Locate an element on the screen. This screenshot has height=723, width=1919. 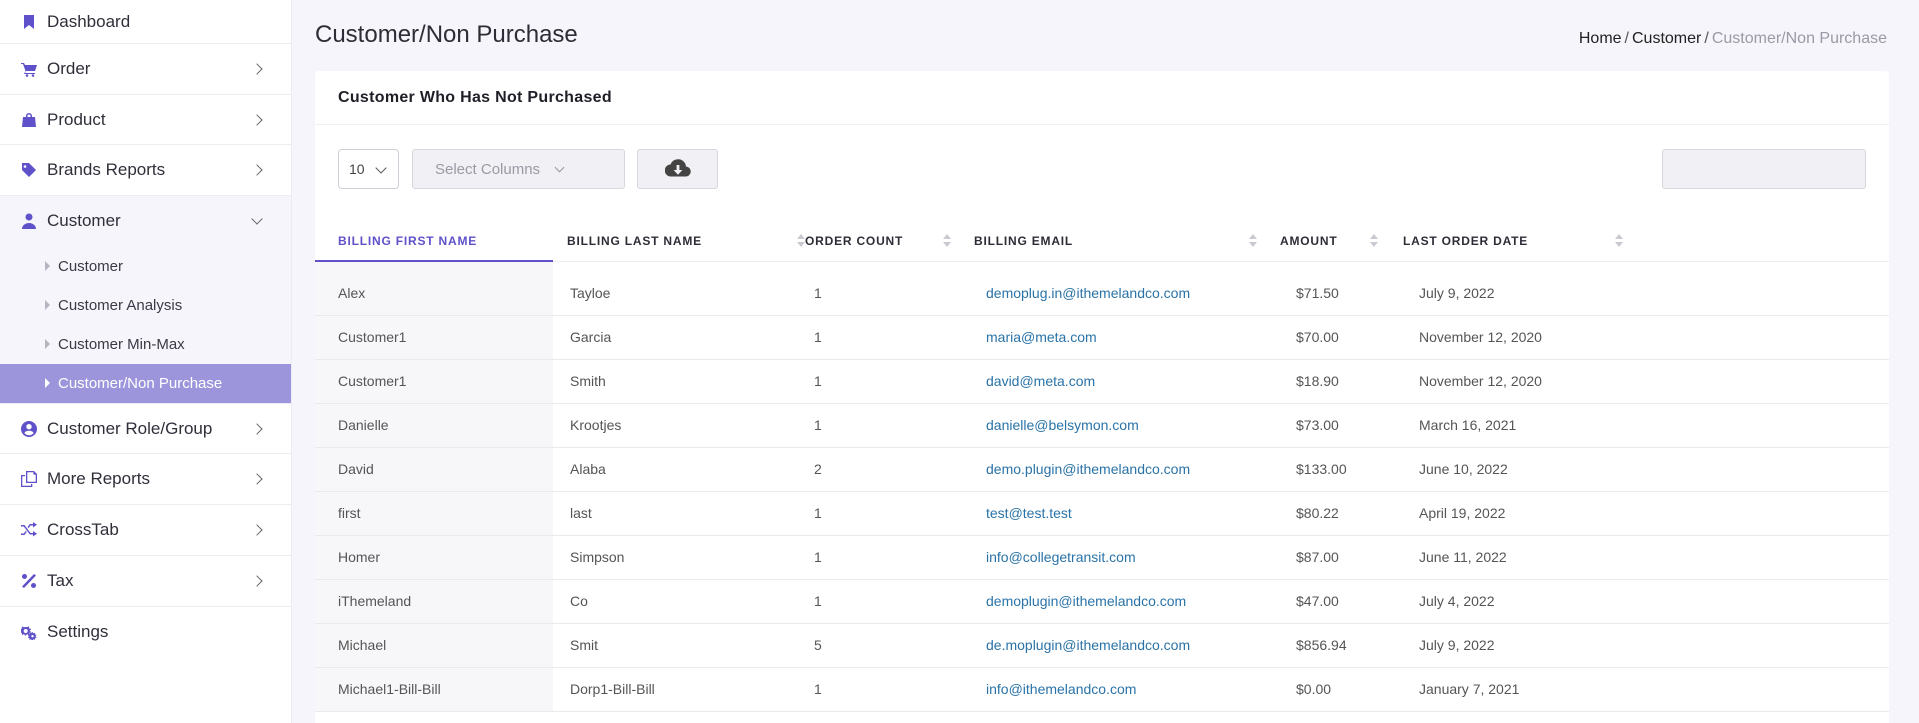
sidebar-item-brands-reports: Brands Reports is located at coordinates (145, 171).